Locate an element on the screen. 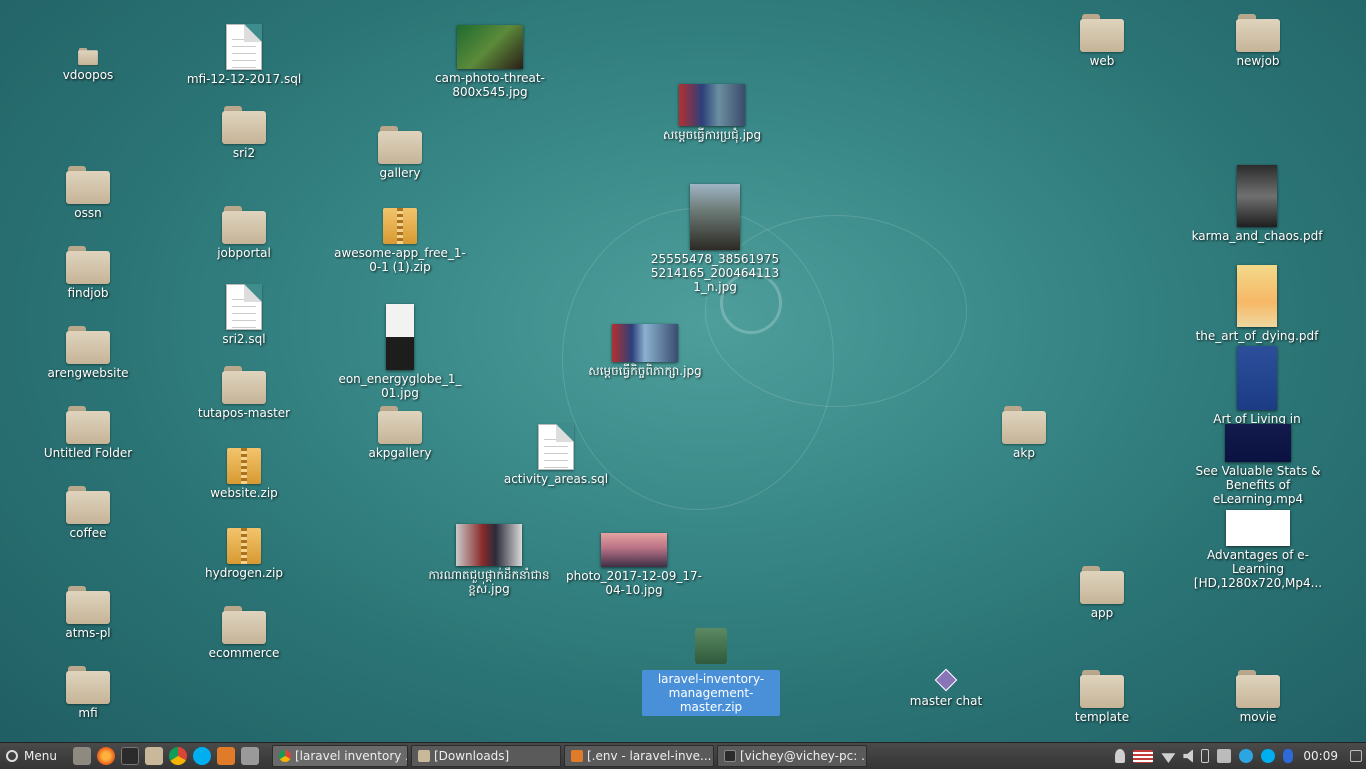 The height and width of the screenshot is (769, 1366). file-website-zip: website.zip is located at coordinates (244, 474).